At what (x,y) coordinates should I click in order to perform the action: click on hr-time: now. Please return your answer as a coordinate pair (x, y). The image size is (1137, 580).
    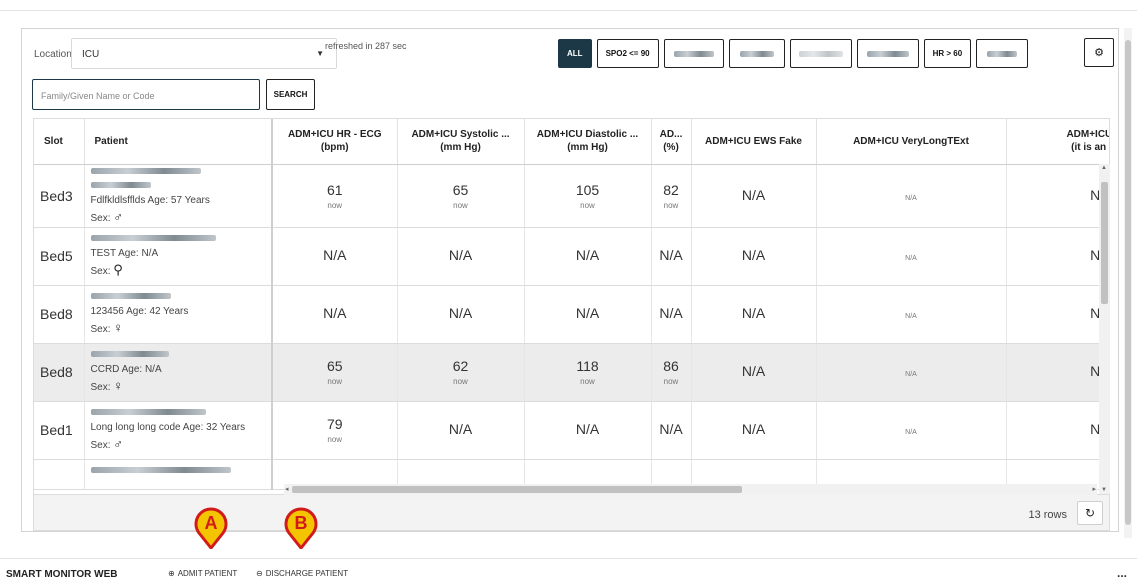
    Looking at the image, I should click on (335, 382).